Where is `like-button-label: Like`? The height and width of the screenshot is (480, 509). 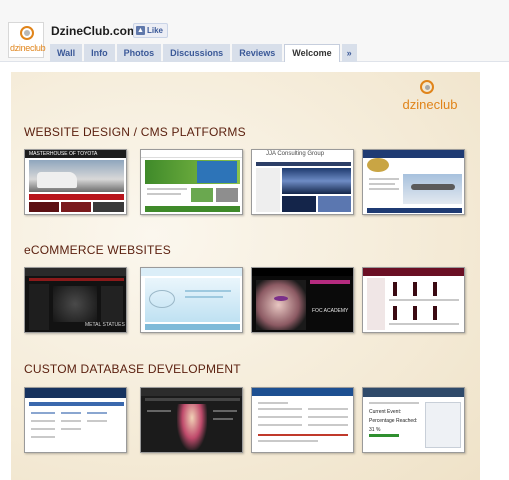 like-button-label: Like is located at coordinates (155, 30).